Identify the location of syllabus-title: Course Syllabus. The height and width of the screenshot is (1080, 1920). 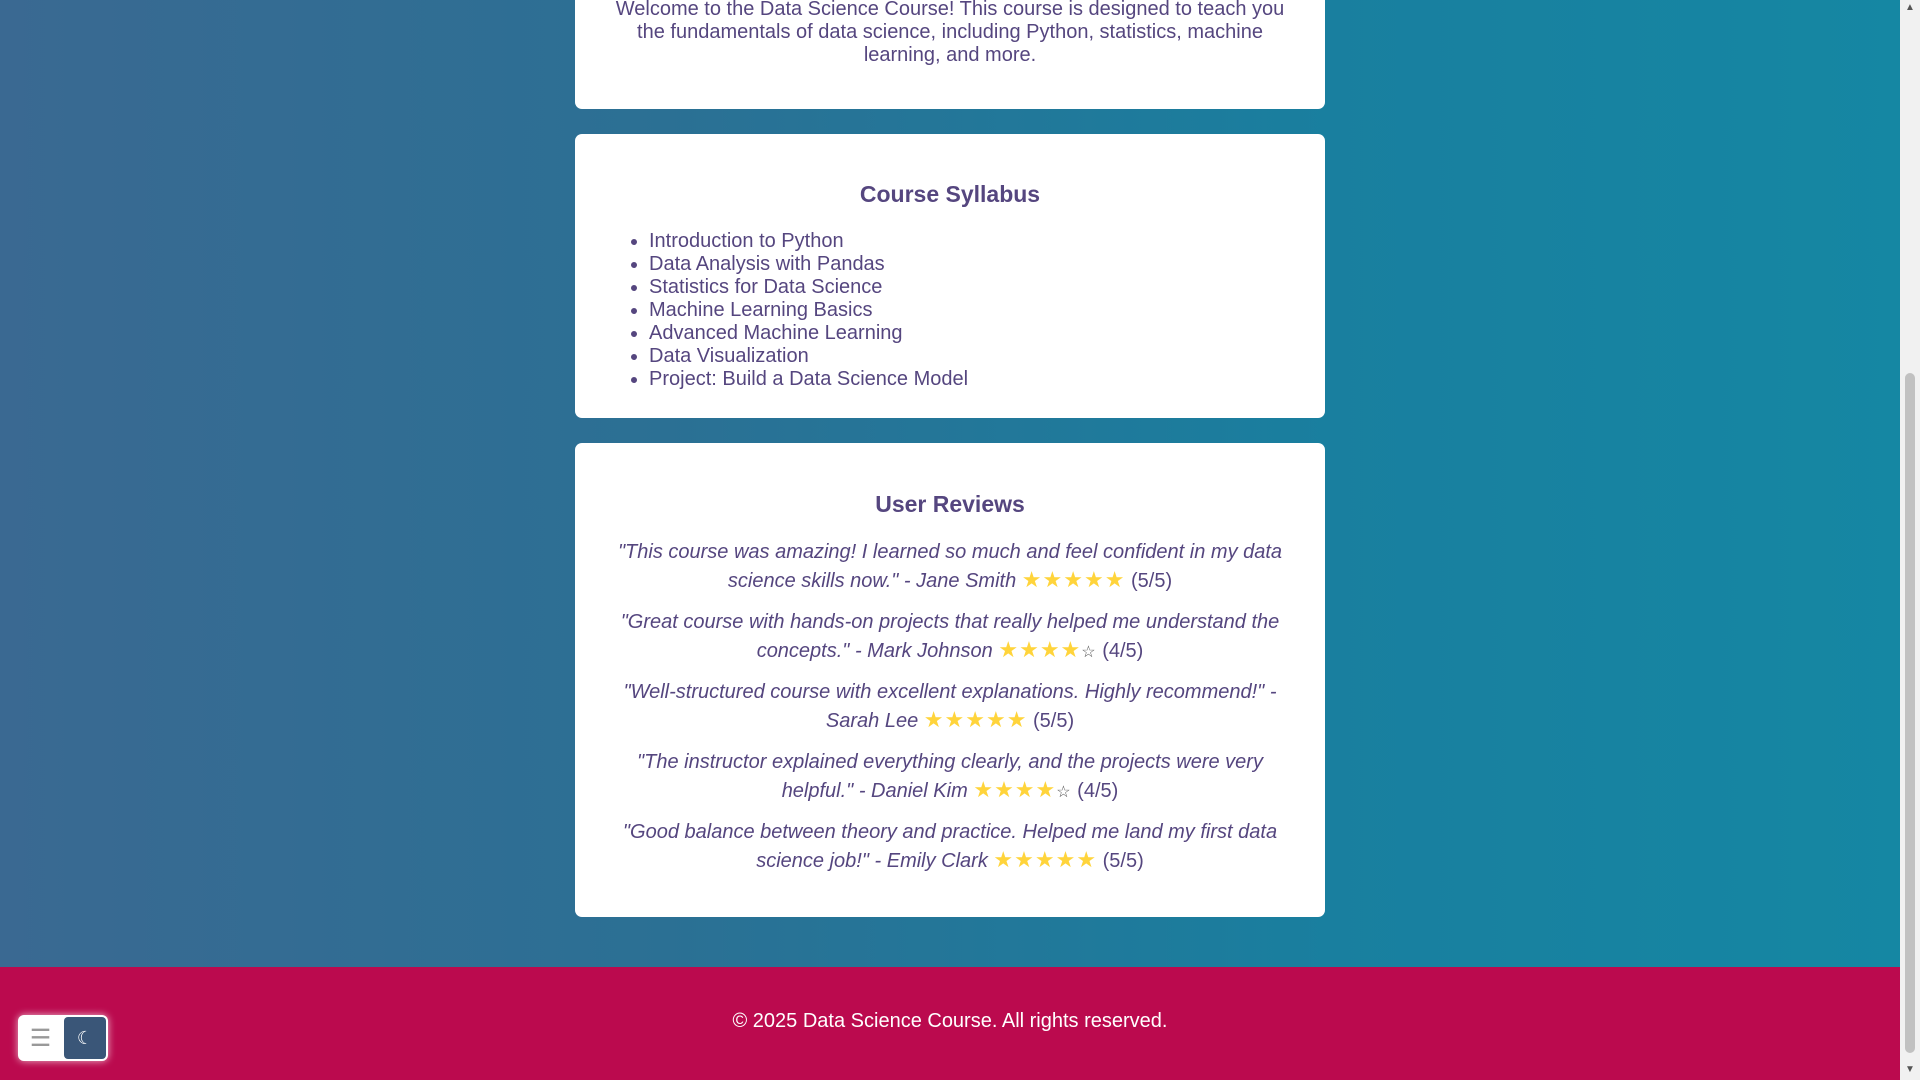
(950, 194).